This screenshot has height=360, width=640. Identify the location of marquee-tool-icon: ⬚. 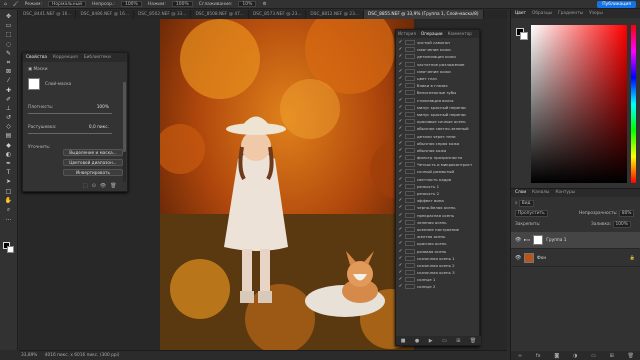
(9, 34).